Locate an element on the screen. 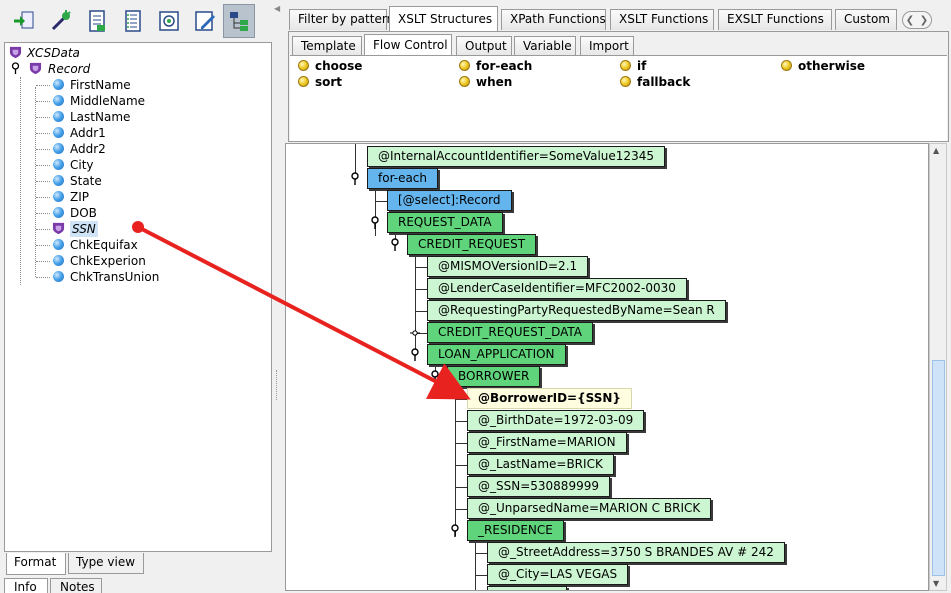 This screenshot has height=593, width=951. tab-variable: Variable is located at coordinates (545, 46).